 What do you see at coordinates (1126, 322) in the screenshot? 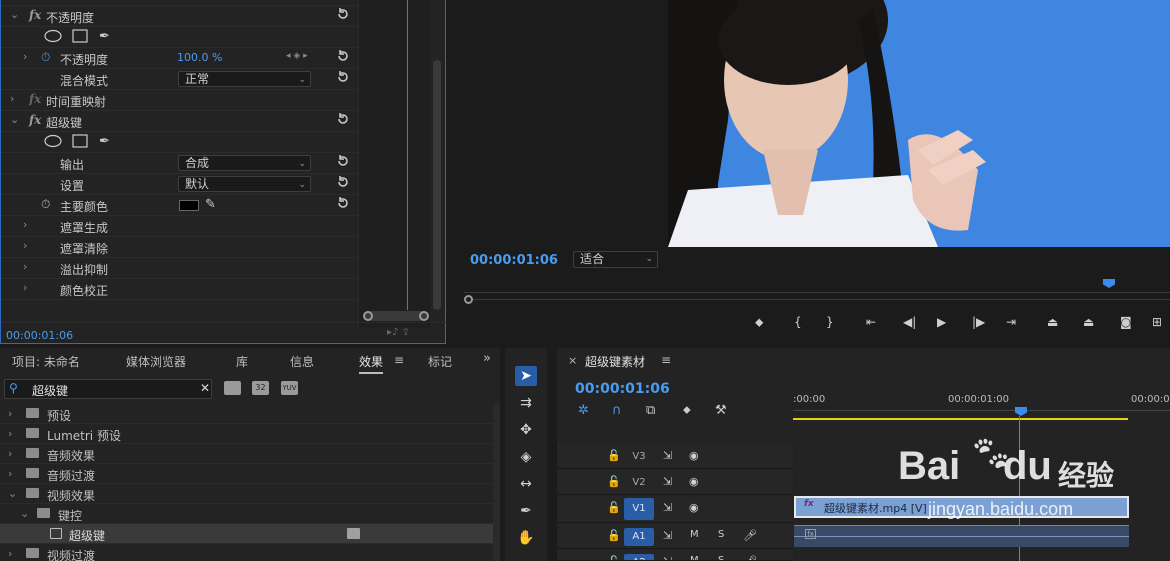
I see `export-frame-icon: ◙` at bounding box center [1126, 322].